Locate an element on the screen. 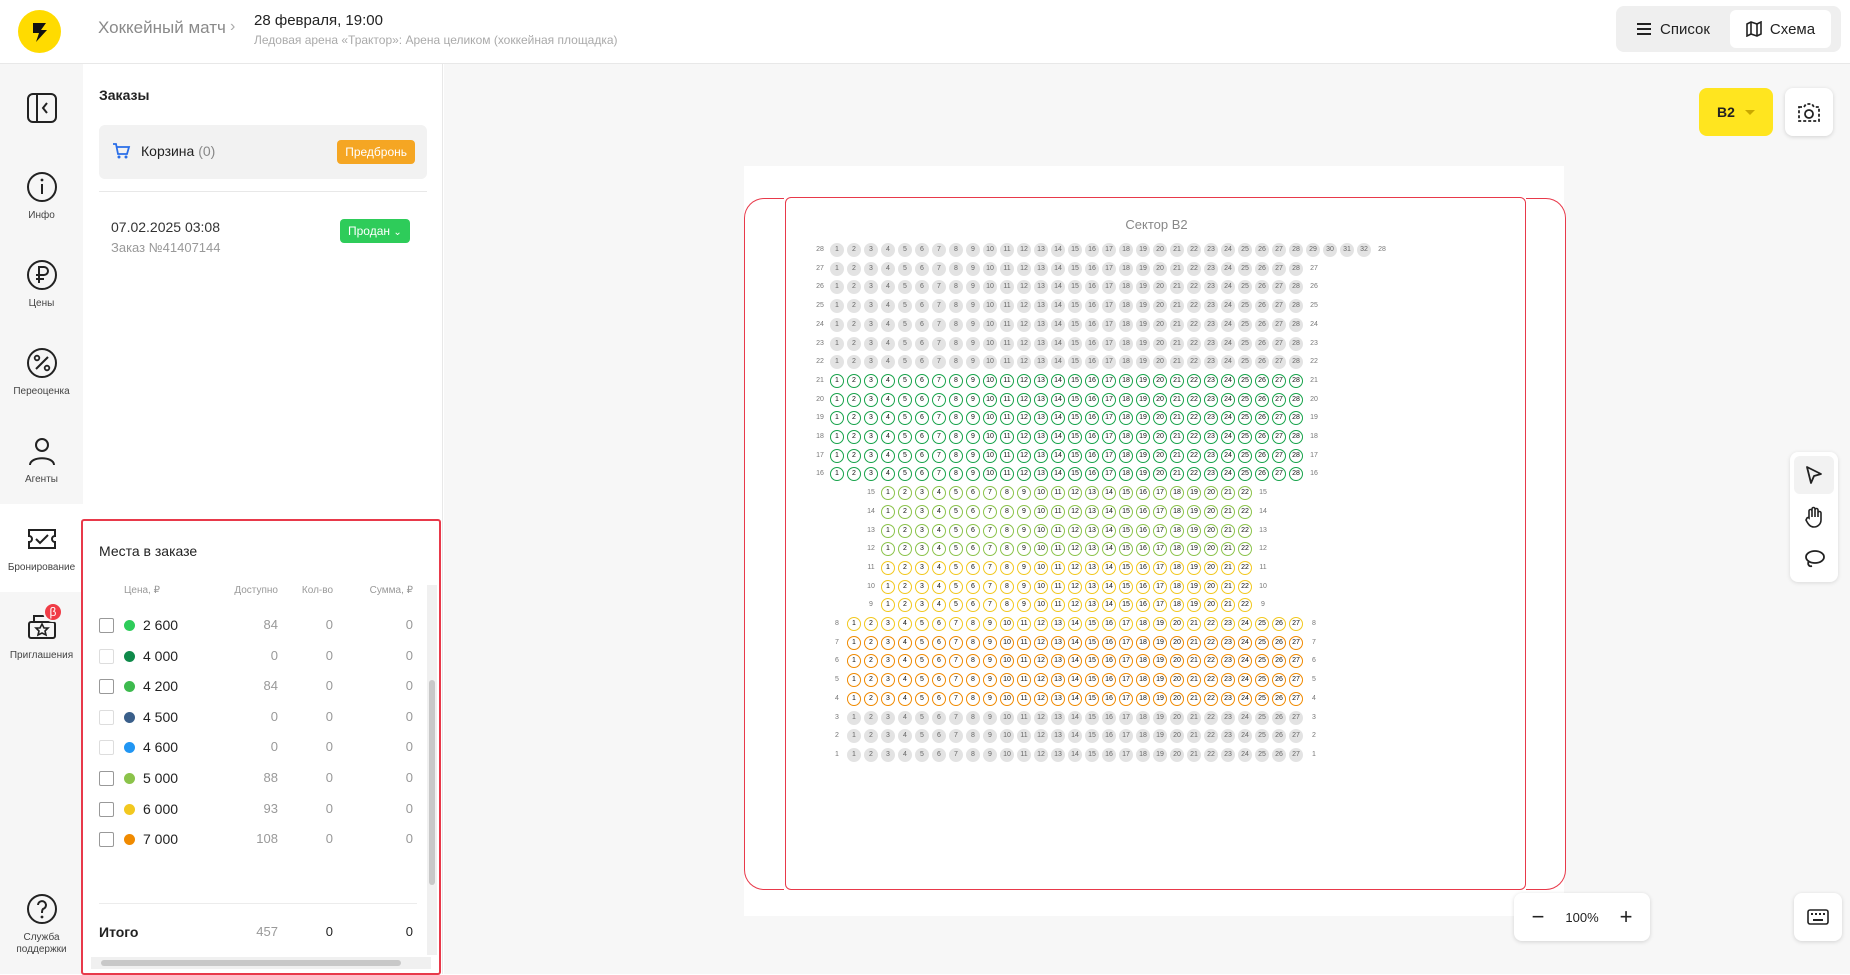 The image size is (1850, 975). seat: 26 is located at coordinates (1279, 624).